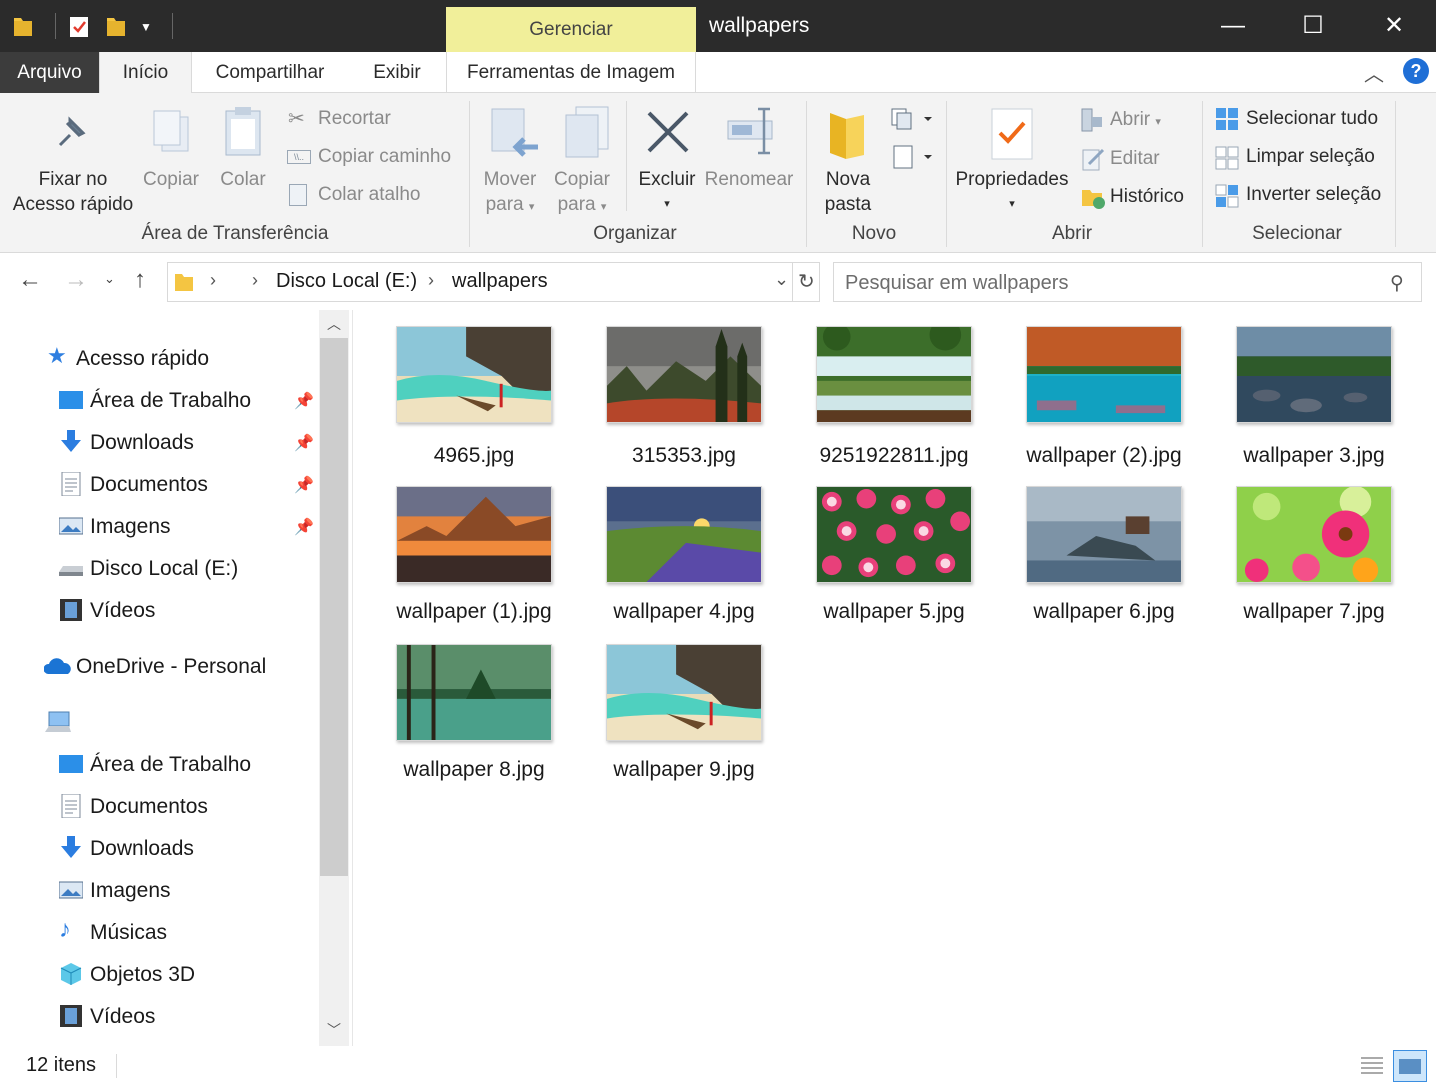  What do you see at coordinates (474, 712) in the screenshot?
I see `file-item: wallpaper 8.jpg` at bounding box center [474, 712].